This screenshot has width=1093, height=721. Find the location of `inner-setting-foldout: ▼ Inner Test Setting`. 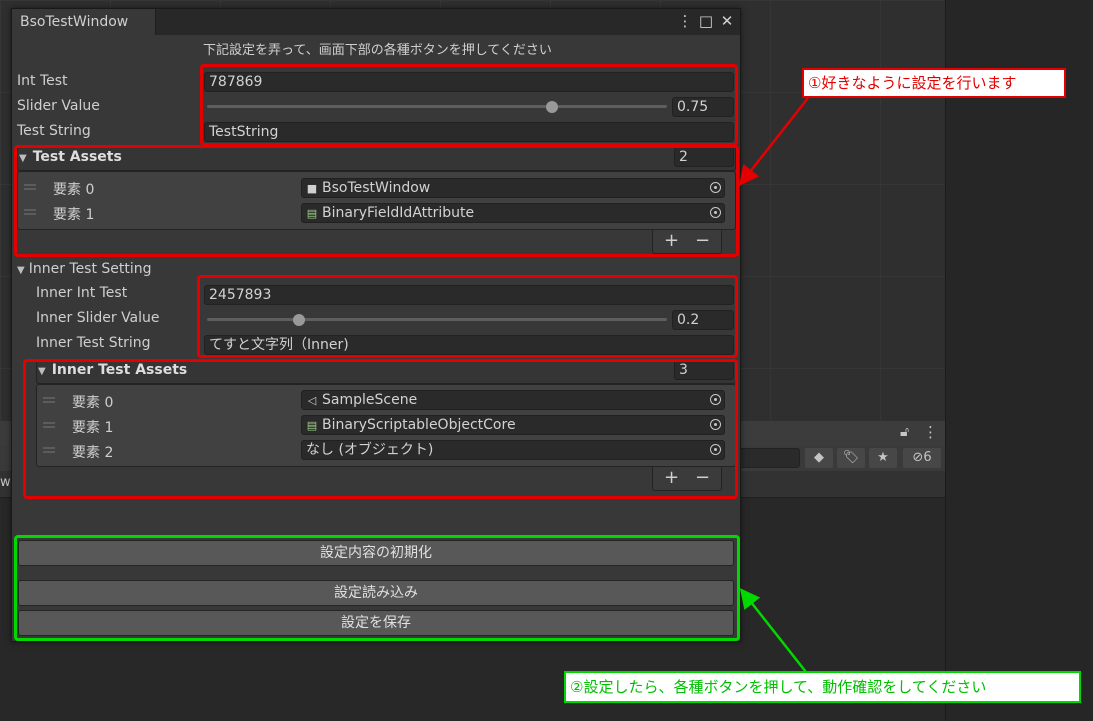

inner-setting-foldout: ▼ Inner Test Setting is located at coordinates (84, 269).